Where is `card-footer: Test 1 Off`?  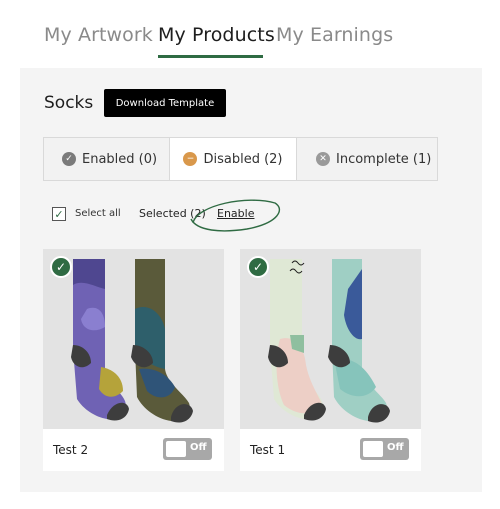
card-footer: Test 1 Off is located at coordinates (330, 450).